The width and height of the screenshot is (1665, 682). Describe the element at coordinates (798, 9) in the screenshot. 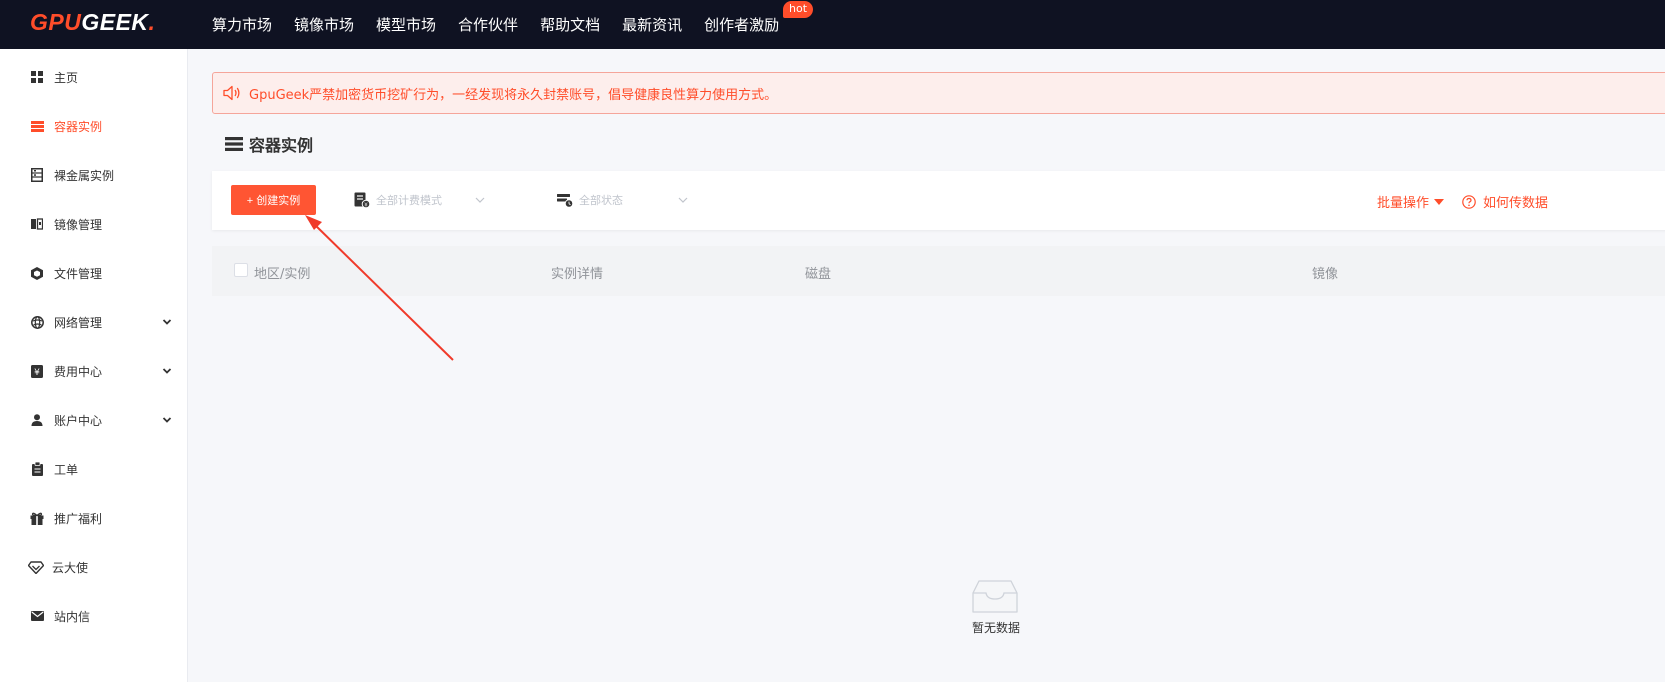

I see `hot-badge: hot` at that location.